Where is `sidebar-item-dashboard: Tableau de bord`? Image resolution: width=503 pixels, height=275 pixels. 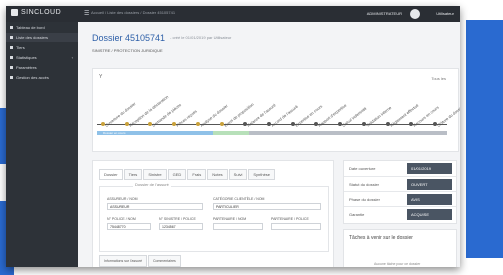
sidebar-item-dashboard: Tableau de bord is located at coordinates (42, 27).